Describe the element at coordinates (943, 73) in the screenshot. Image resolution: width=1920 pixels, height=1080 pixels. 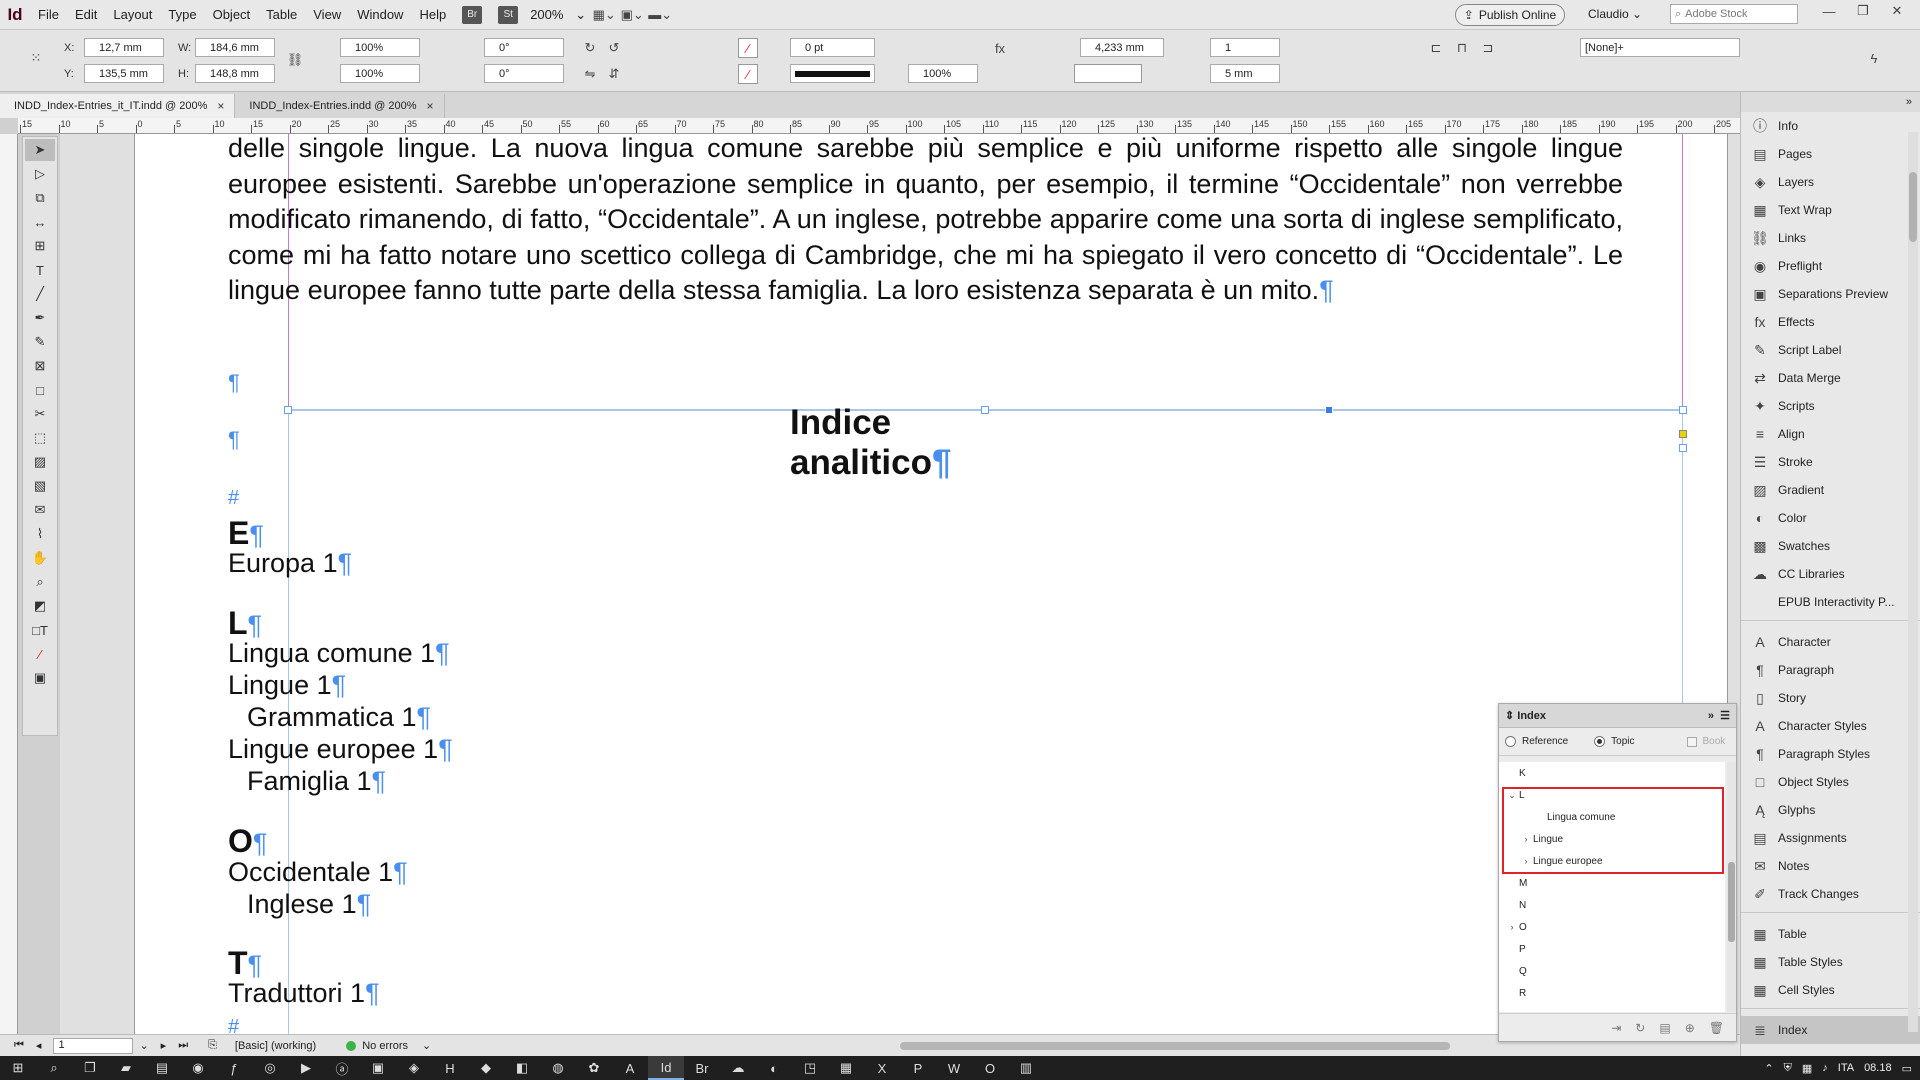
I see `opacity-field: 100%` at that location.